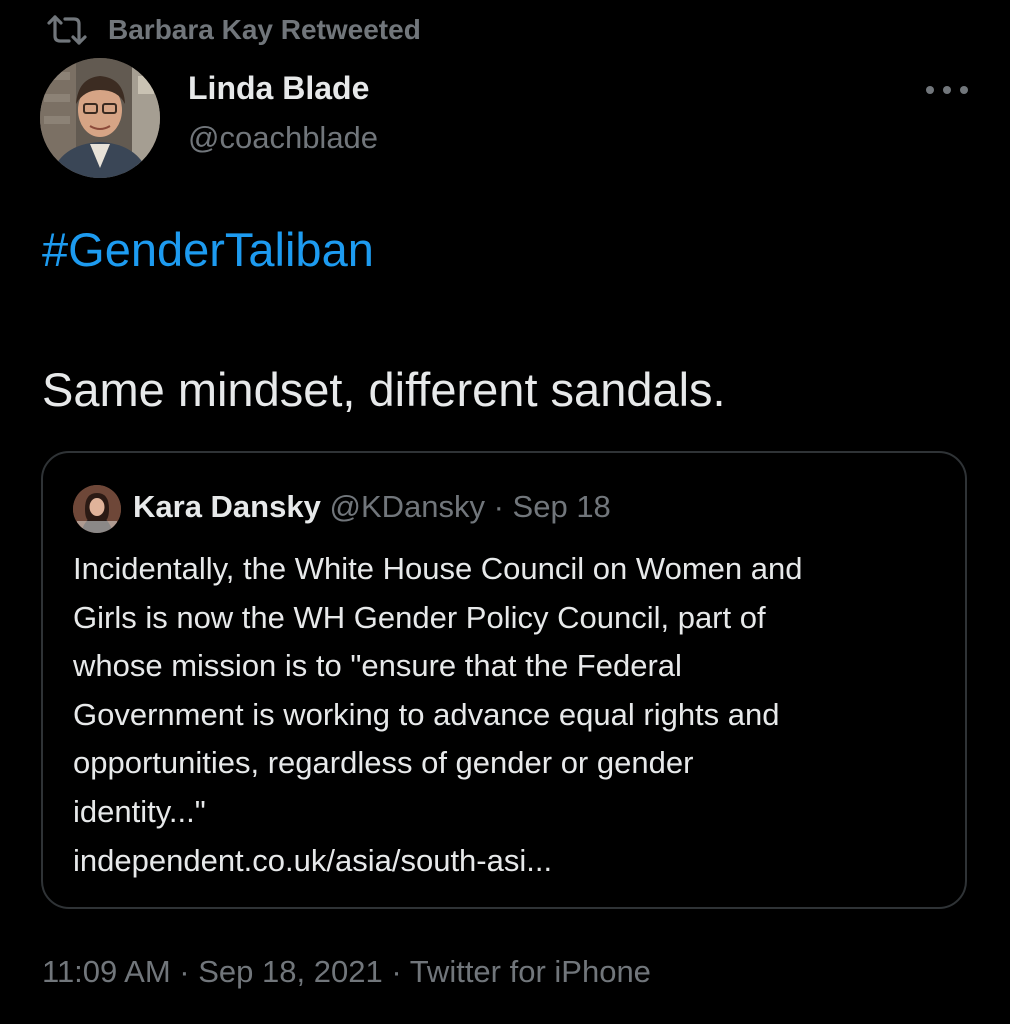 This screenshot has height=1024, width=1010. Describe the element at coordinates (562, 506) in the screenshot. I see `quoted-date: Sep 18` at that location.